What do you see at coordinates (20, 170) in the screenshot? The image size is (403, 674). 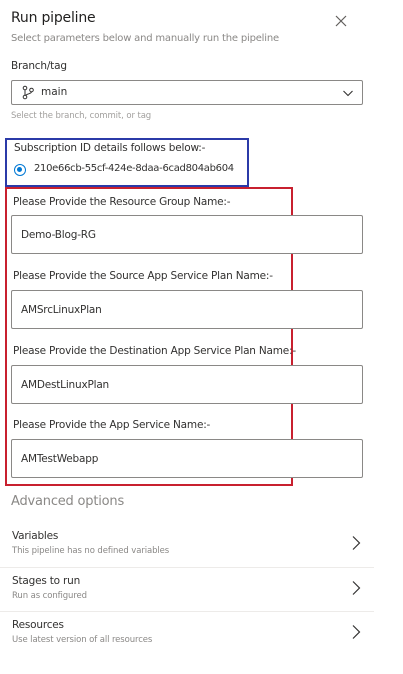 I see `radio-selected-icon` at bounding box center [20, 170].